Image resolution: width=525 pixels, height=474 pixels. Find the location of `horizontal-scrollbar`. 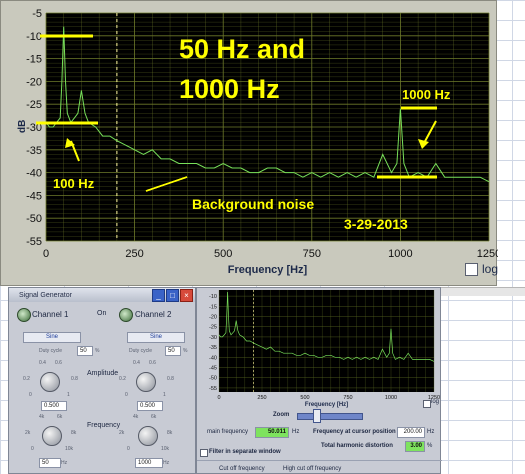

horizontal-scrollbar is located at coordinates (483, 291).